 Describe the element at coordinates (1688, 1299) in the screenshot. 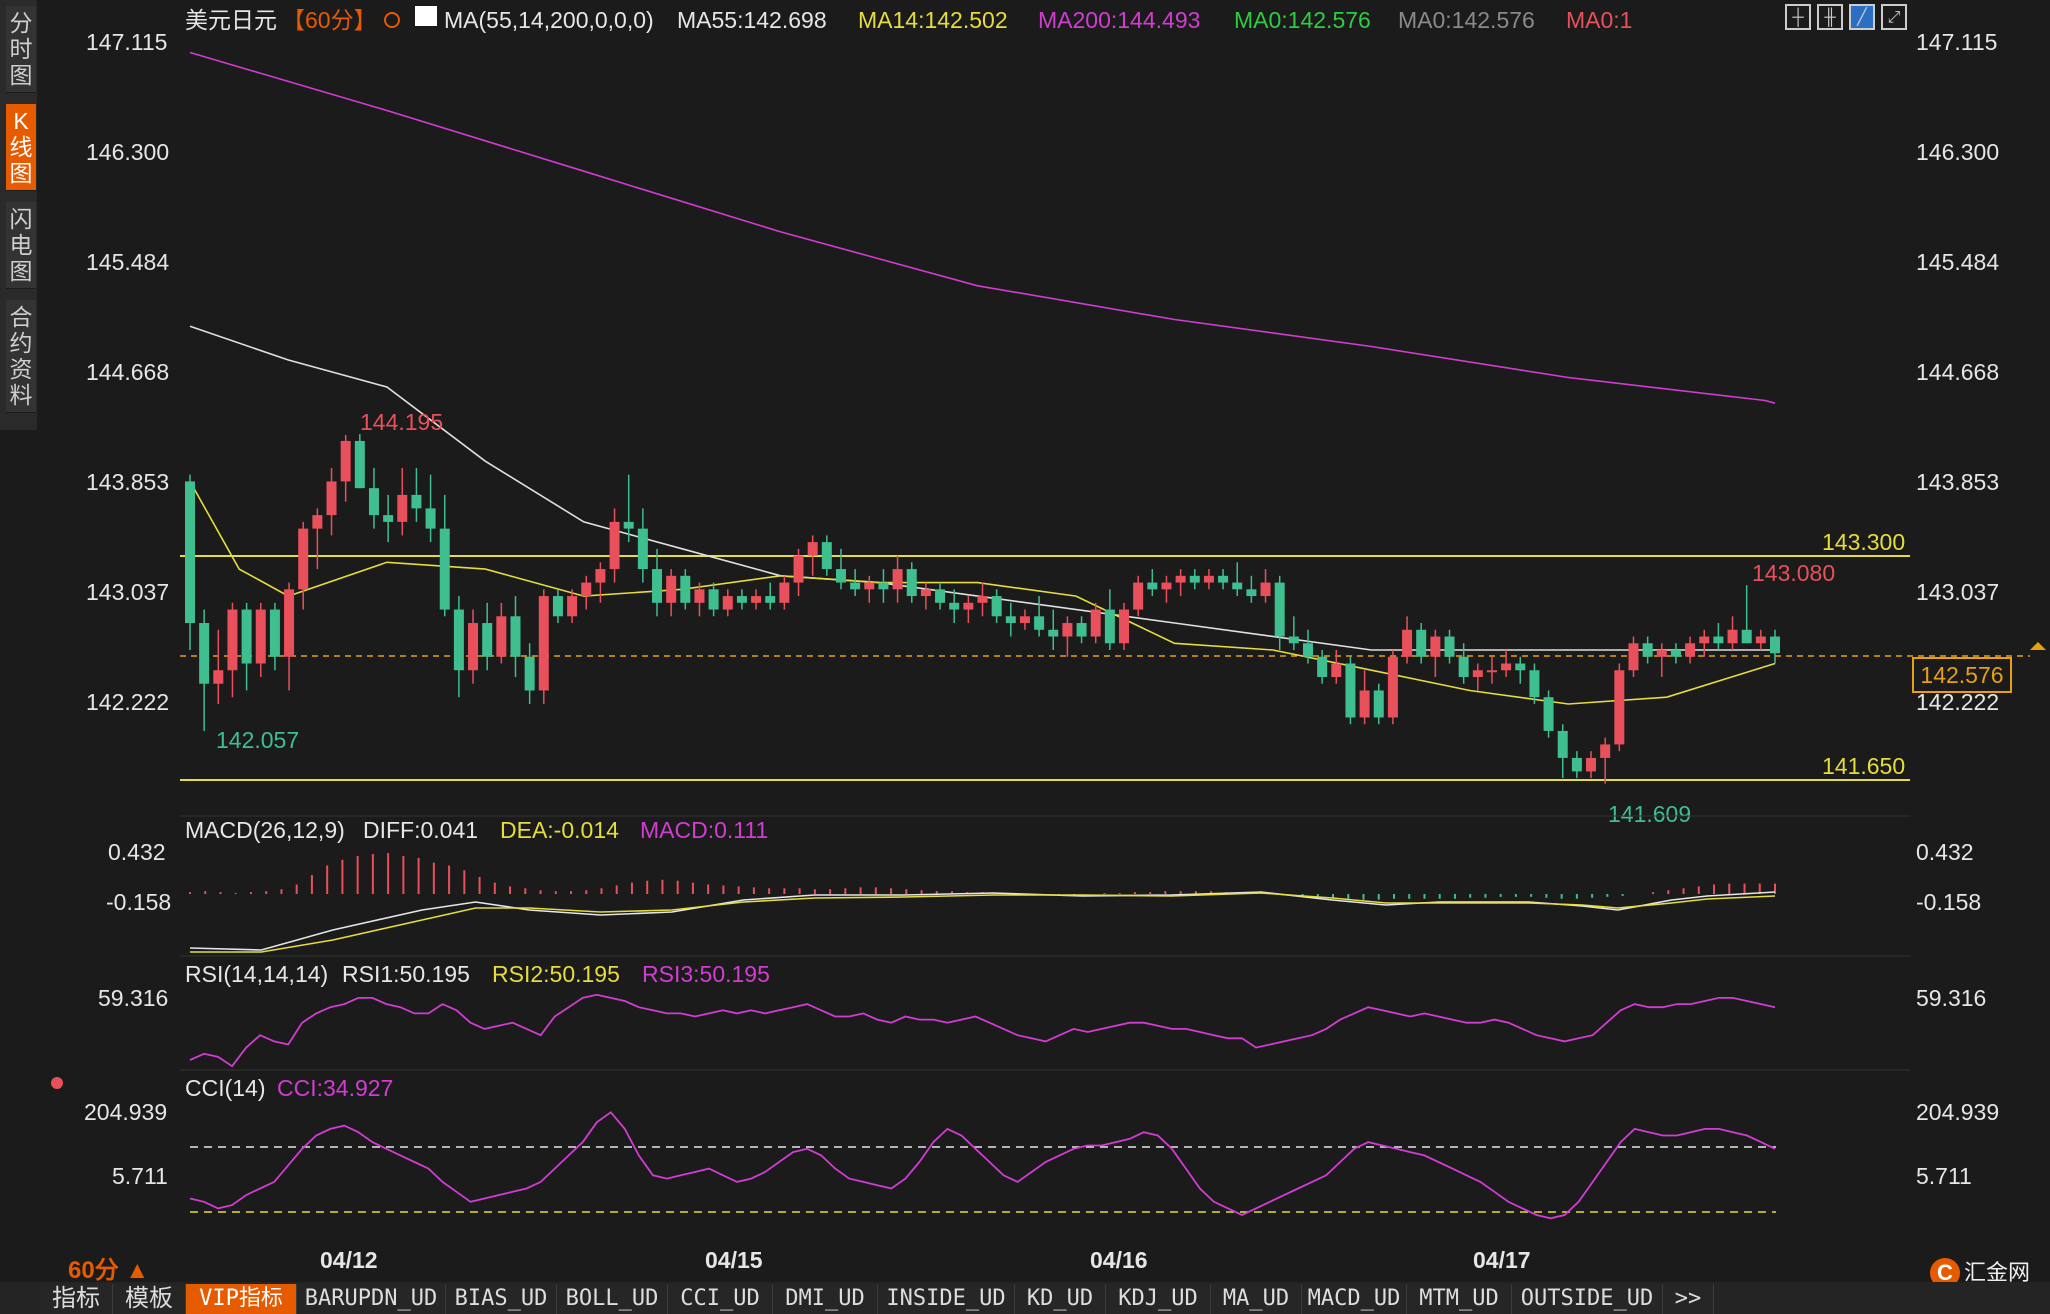

I see `indicator-tab-15: >>` at that location.